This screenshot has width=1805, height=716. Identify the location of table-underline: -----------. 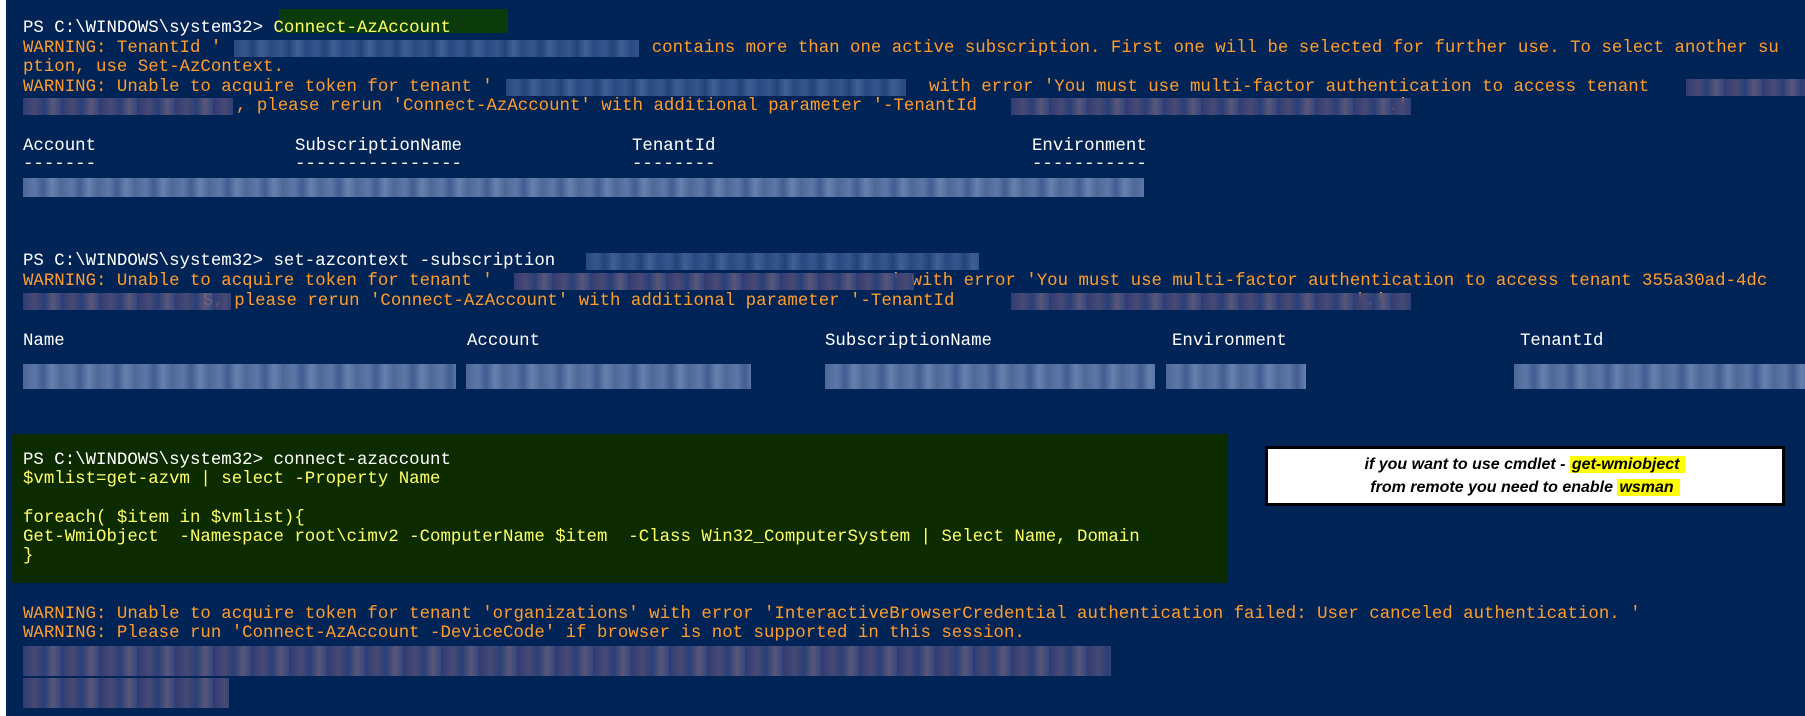
(1089, 164).